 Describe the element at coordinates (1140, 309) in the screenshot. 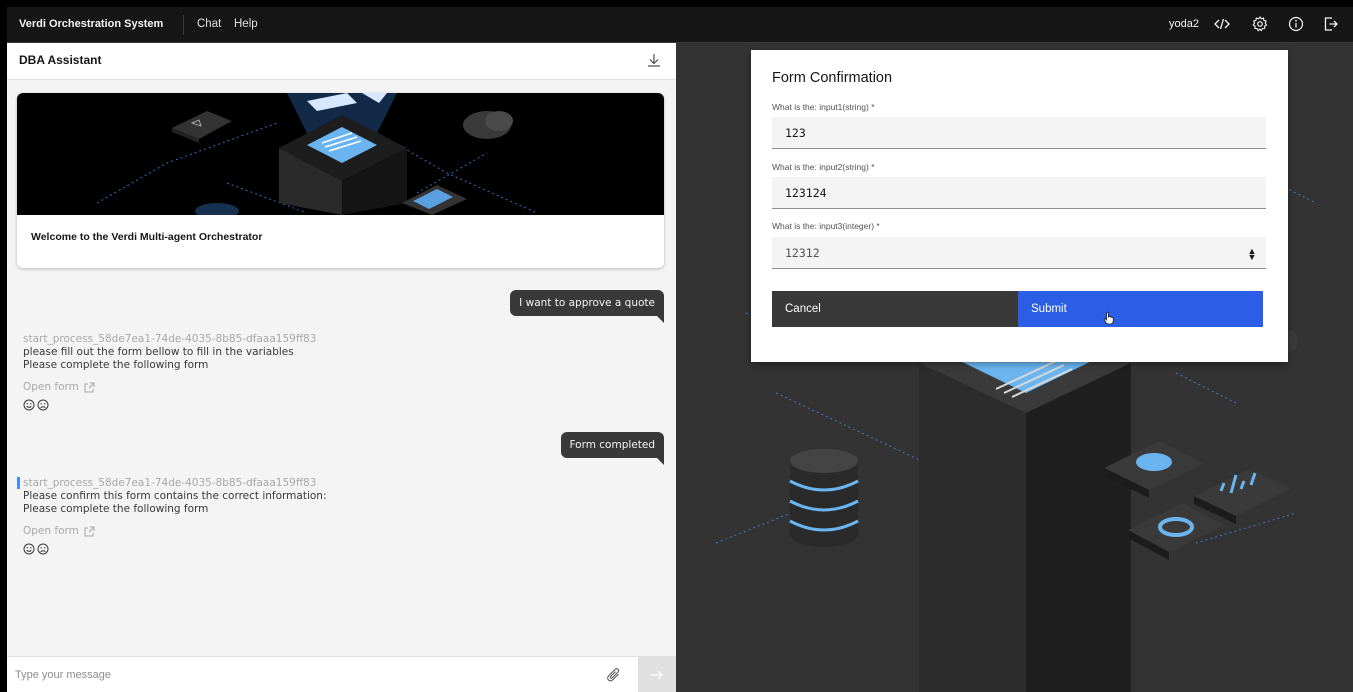

I see `submit-button: Submit` at that location.